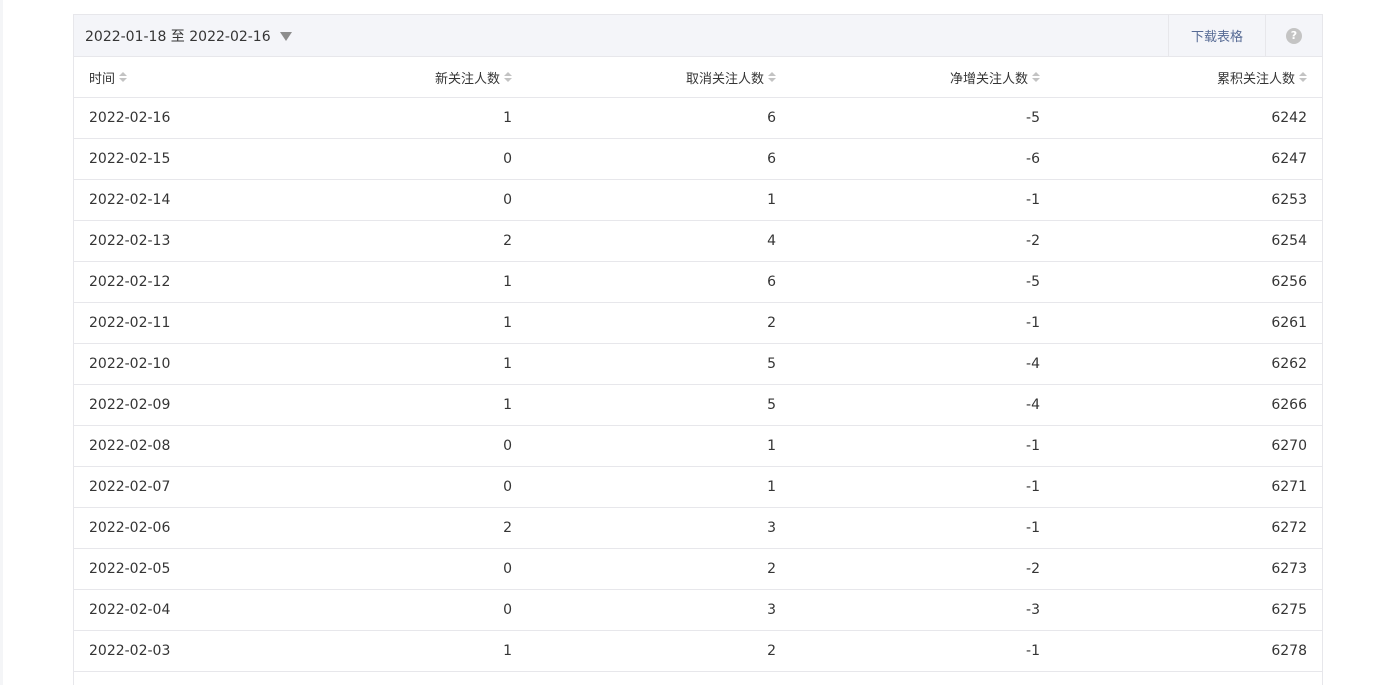 The image size is (1381, 685). What do you see at coordinates (724, 79) in the screenshot?
I see `column-header-label: 取消关注人数` at bounding box center [724, 79].